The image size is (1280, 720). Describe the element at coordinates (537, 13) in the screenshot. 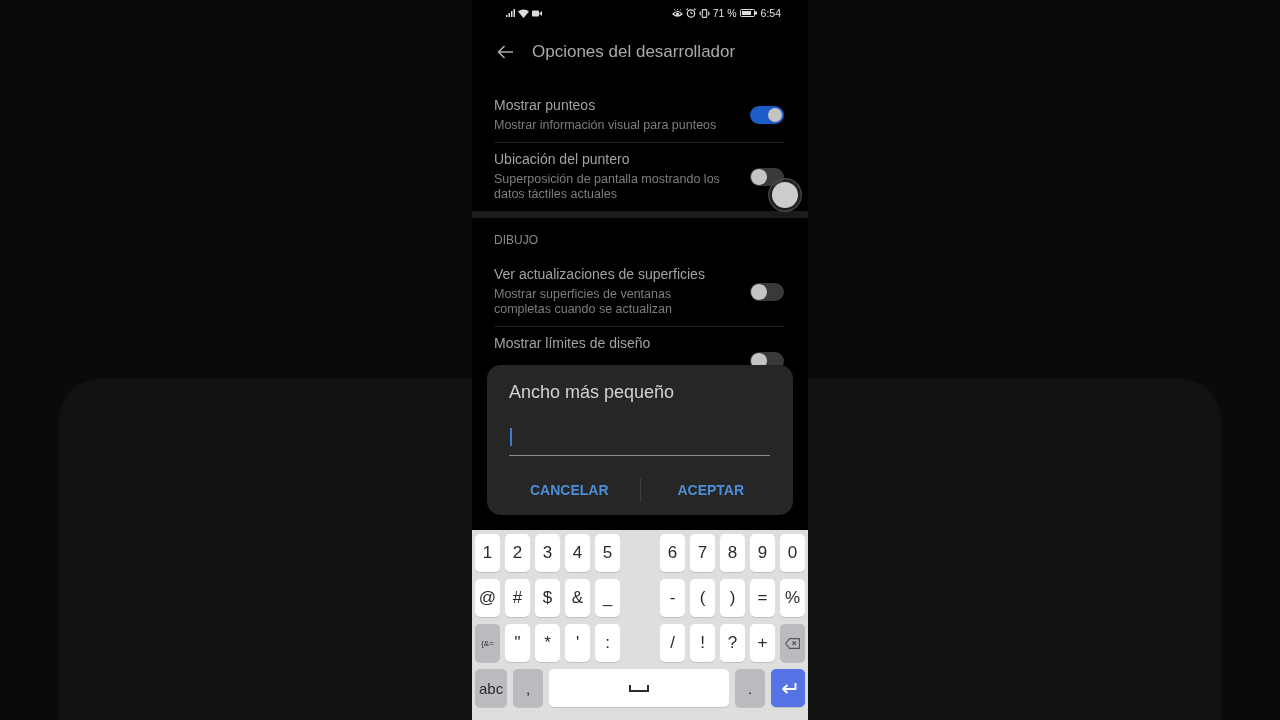

I see `video-camera-icon` at that location.